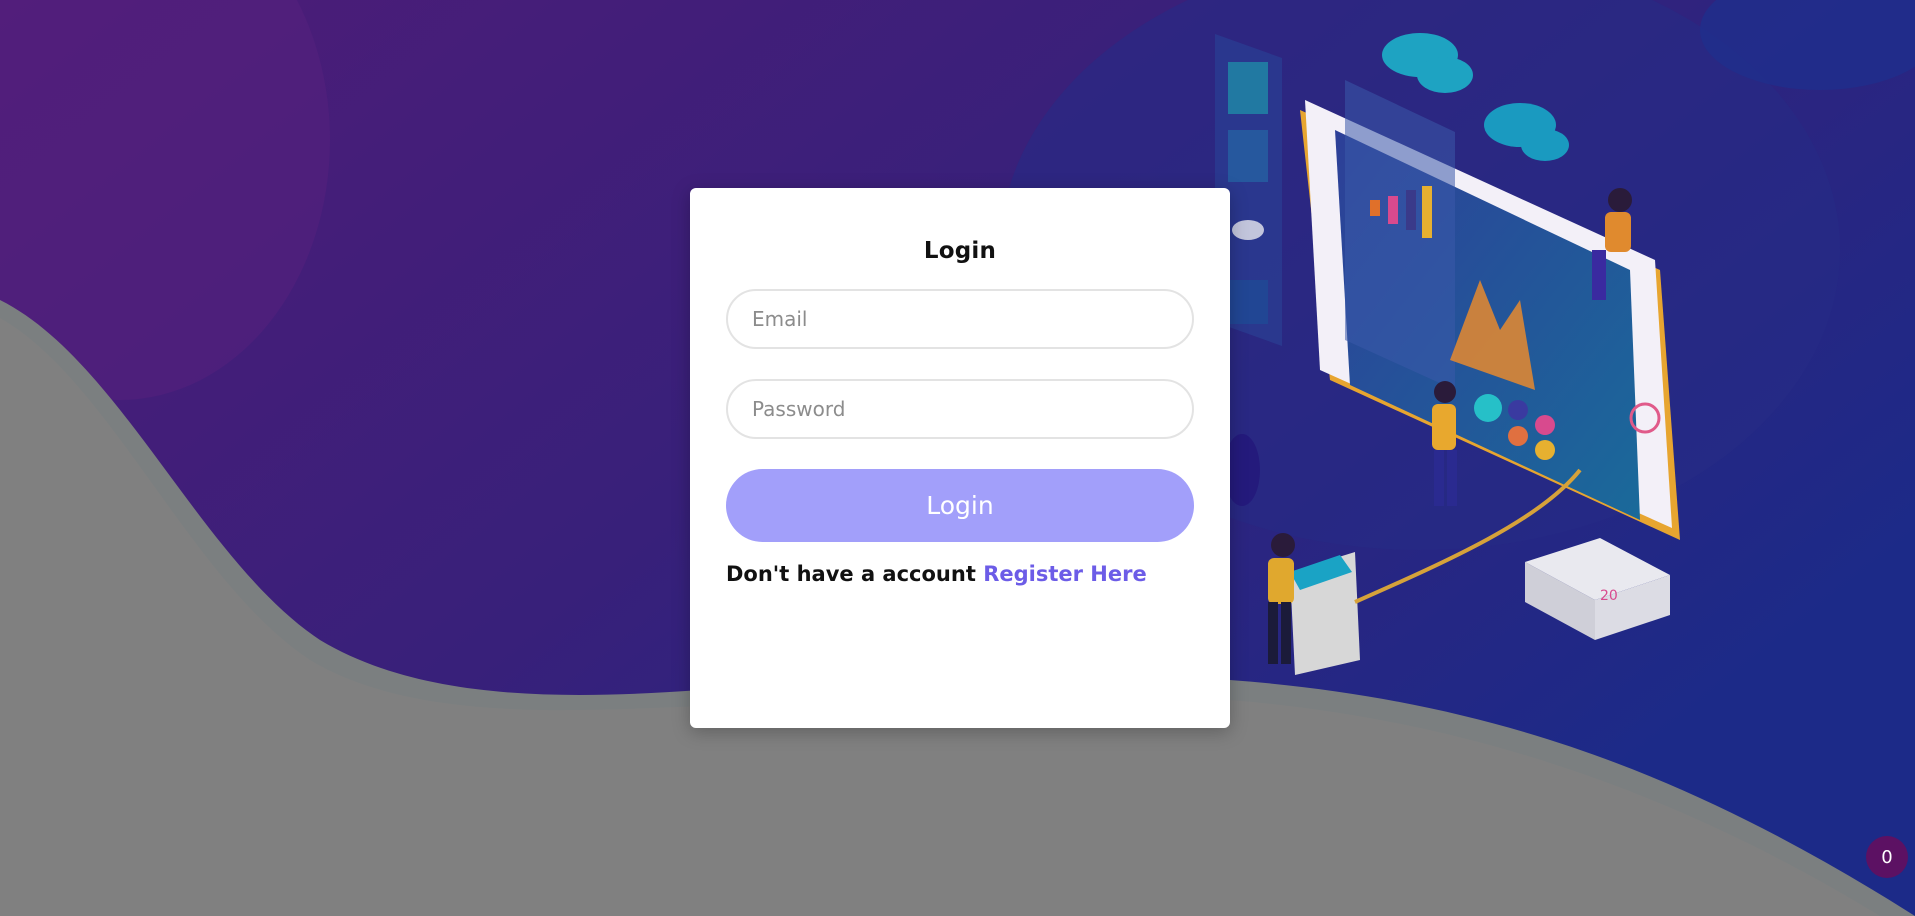  What do you see at coordinates (960, 409) in the screenshot?
I see `password-input` at bounding box center [960, 409].